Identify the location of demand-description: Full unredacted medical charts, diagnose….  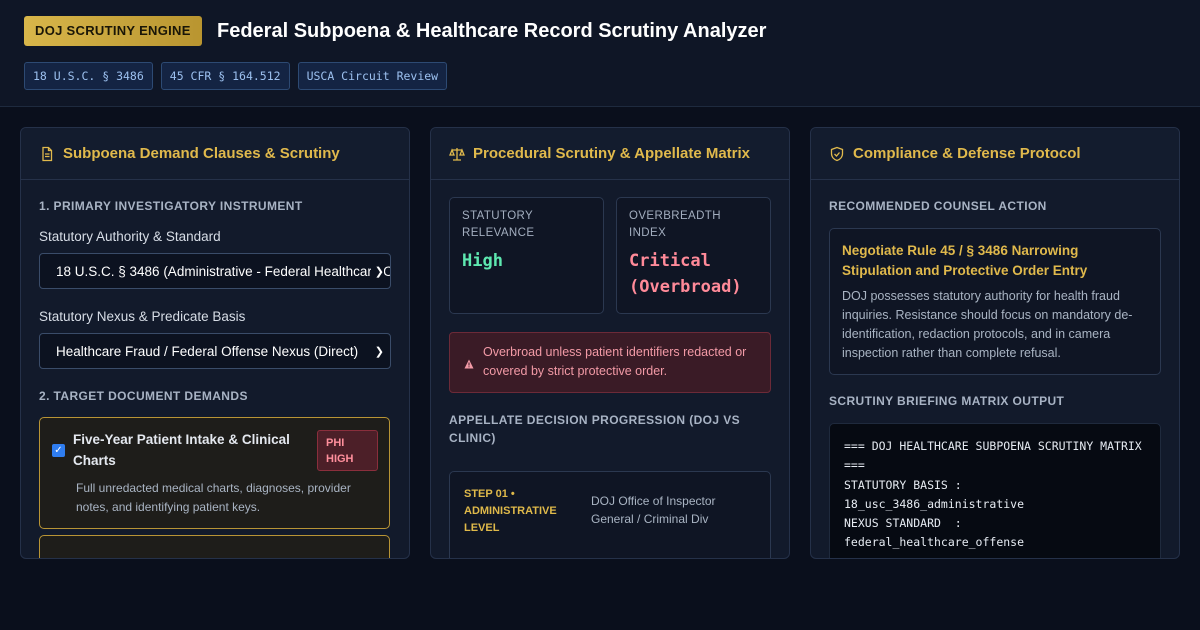
(213, 497).